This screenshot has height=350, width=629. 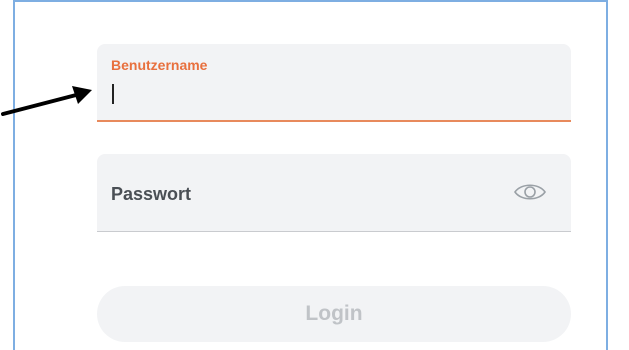 What do you see at coordinates (334, 314) in the screenshot?
I see `login-button: Login` at bounding box center [334, 314].